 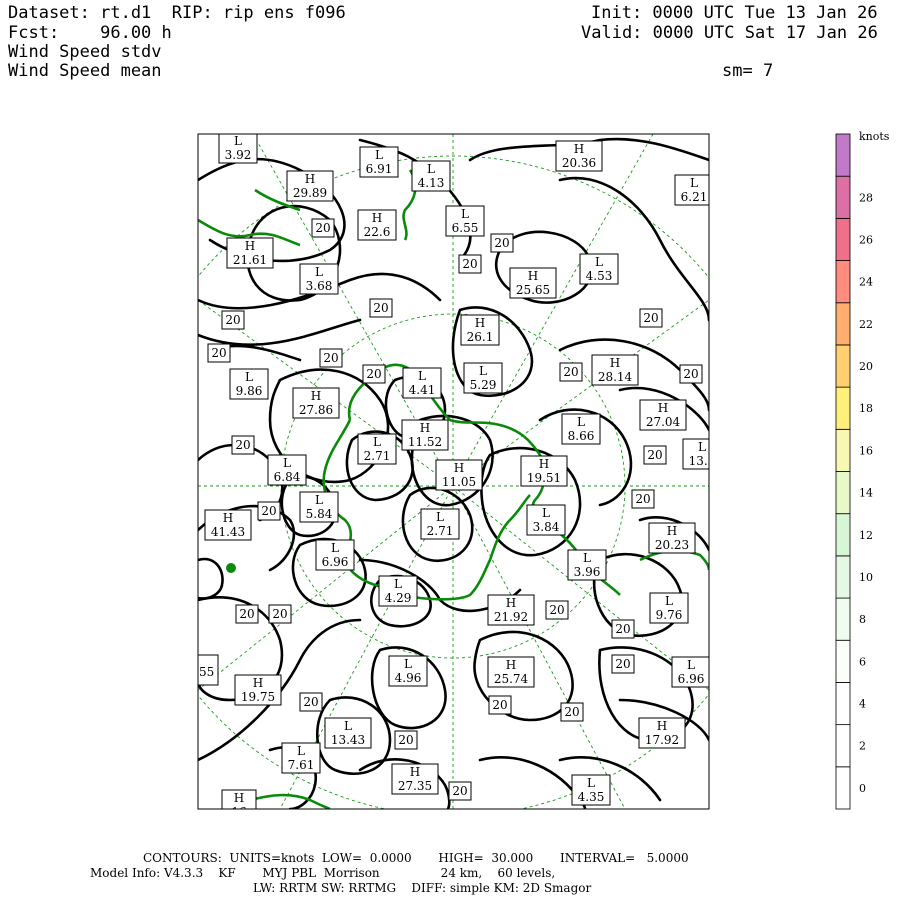 I want to click on svg-text: 4.41, so click(x=422, y=390).